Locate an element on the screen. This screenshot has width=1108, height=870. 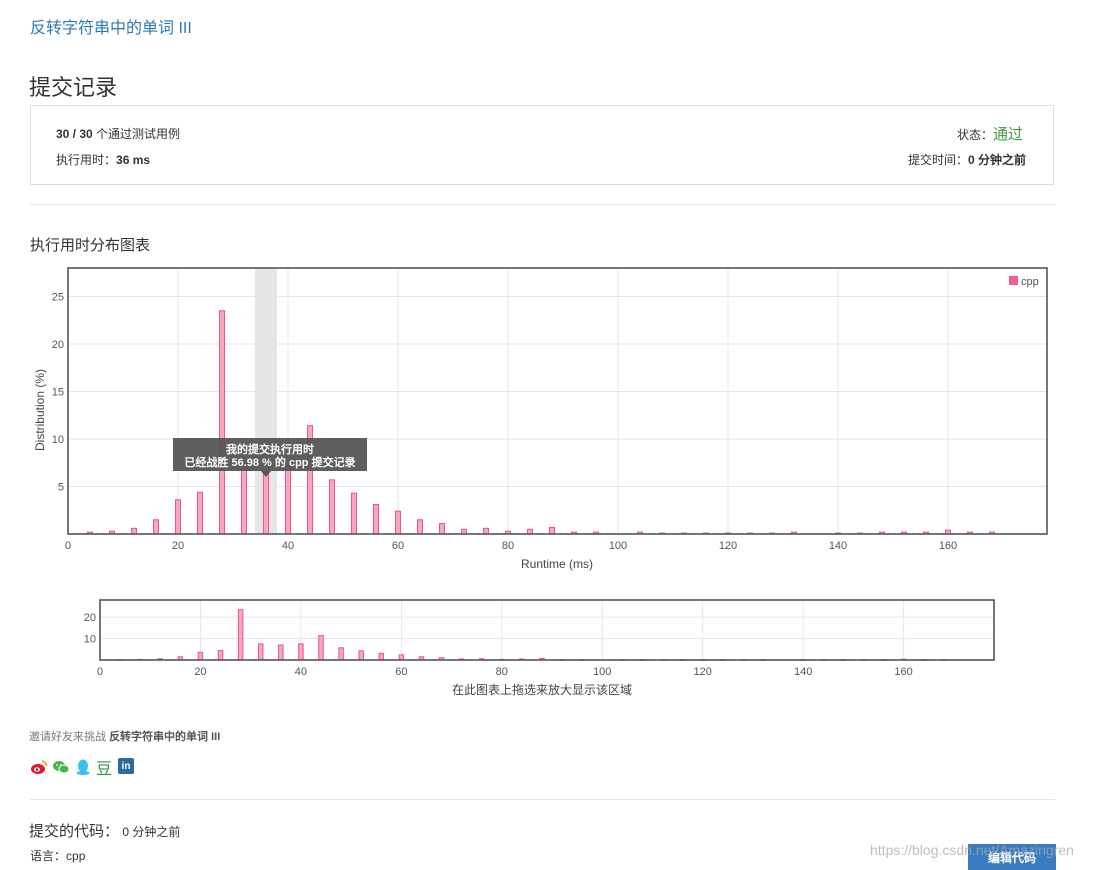
language-label: 语言： is located at coordinates (48, 856).